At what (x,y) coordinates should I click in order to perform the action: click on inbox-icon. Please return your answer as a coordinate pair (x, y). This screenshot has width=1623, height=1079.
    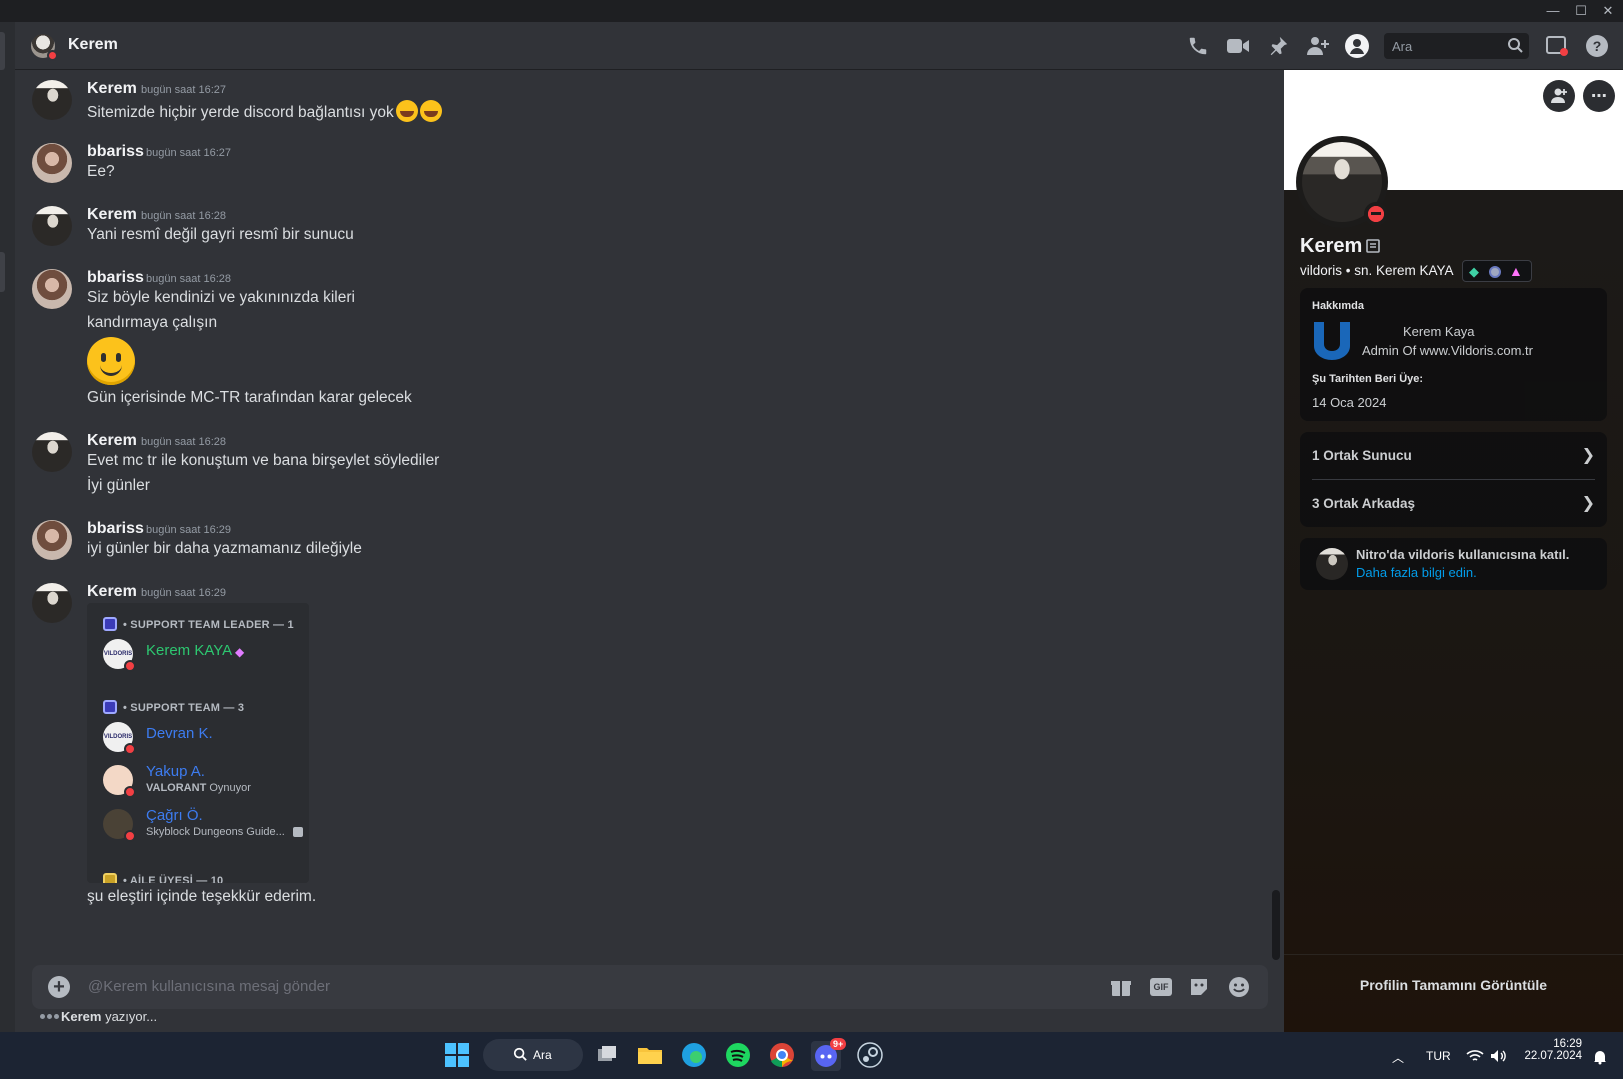
    Looking at the image, I should click on (1557, 46).